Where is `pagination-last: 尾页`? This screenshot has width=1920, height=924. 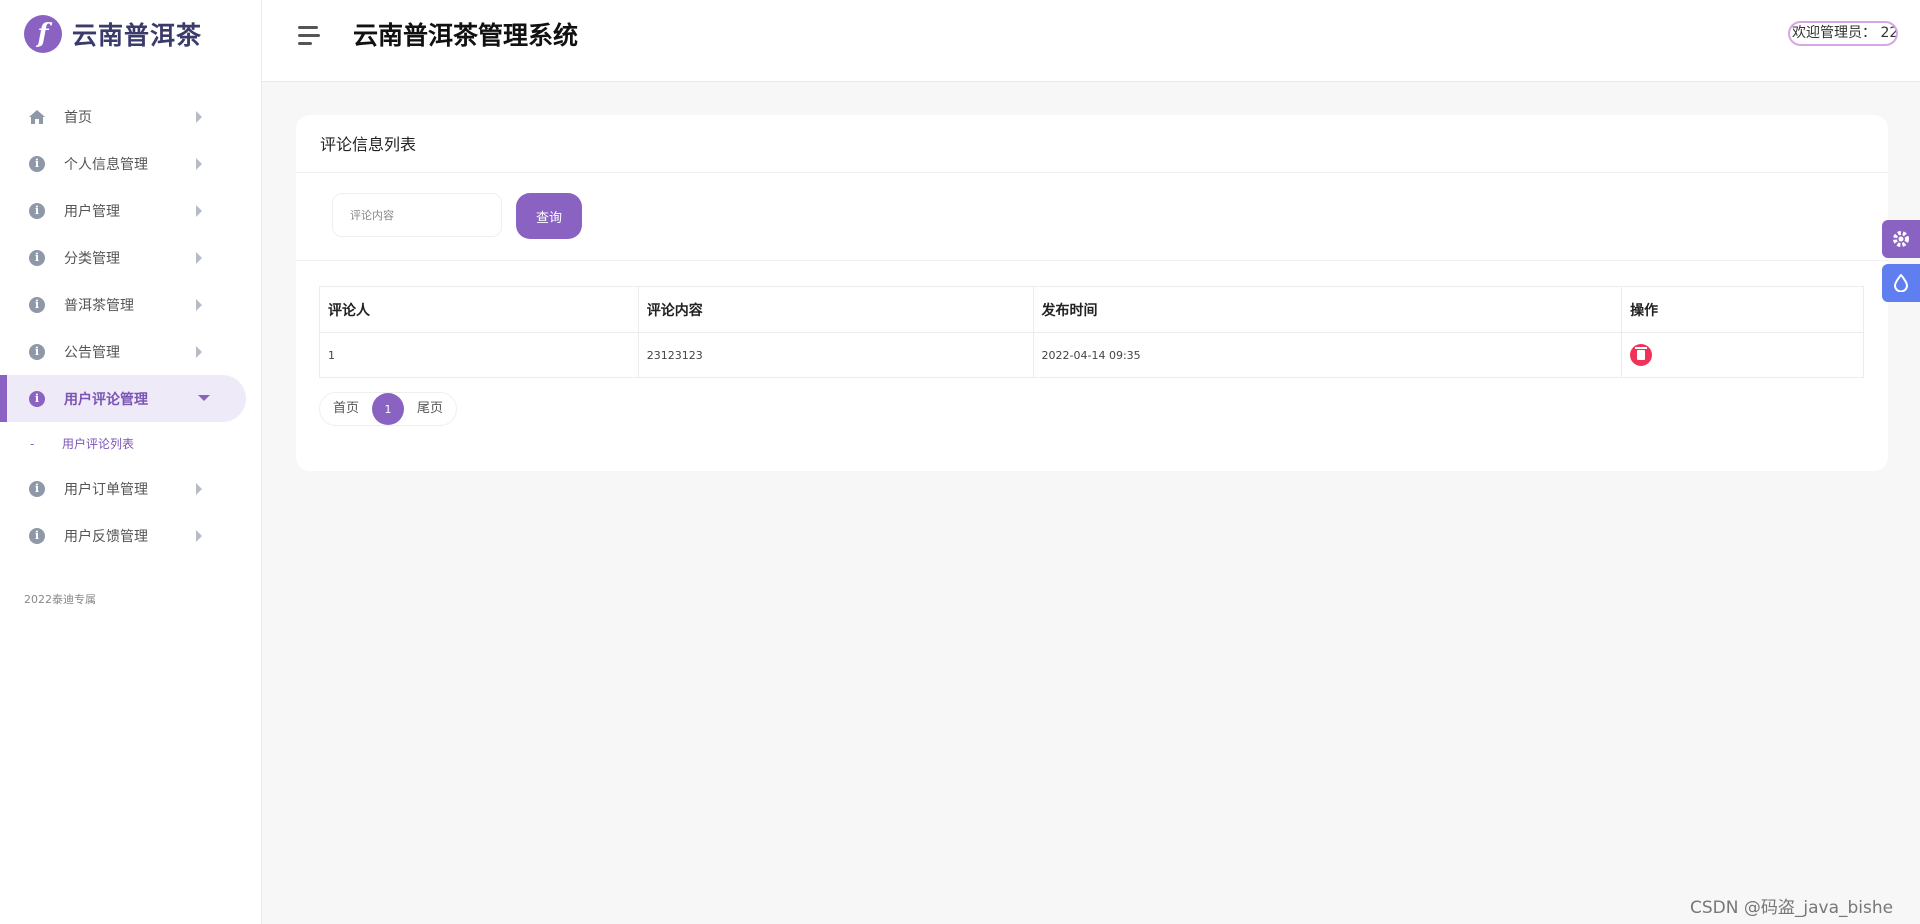 pagination-last: 尾页 is located at coordinates (430, 409).